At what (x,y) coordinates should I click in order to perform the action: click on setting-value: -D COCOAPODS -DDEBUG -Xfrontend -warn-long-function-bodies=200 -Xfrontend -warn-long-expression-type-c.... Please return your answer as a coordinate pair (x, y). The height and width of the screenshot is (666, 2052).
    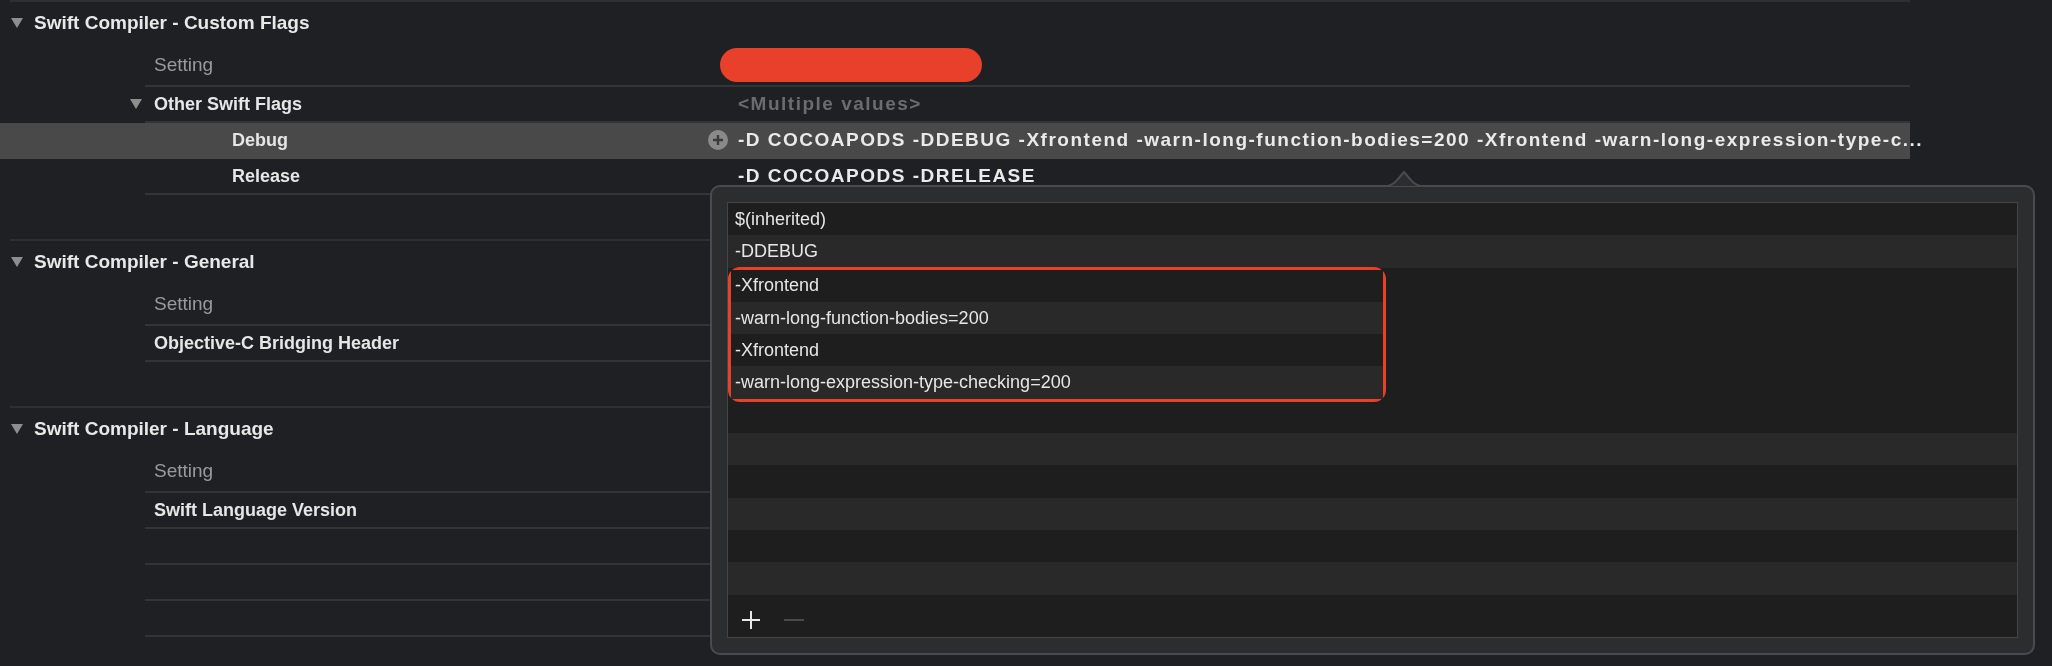
    Looking at the image, I should click on (1331, 140).